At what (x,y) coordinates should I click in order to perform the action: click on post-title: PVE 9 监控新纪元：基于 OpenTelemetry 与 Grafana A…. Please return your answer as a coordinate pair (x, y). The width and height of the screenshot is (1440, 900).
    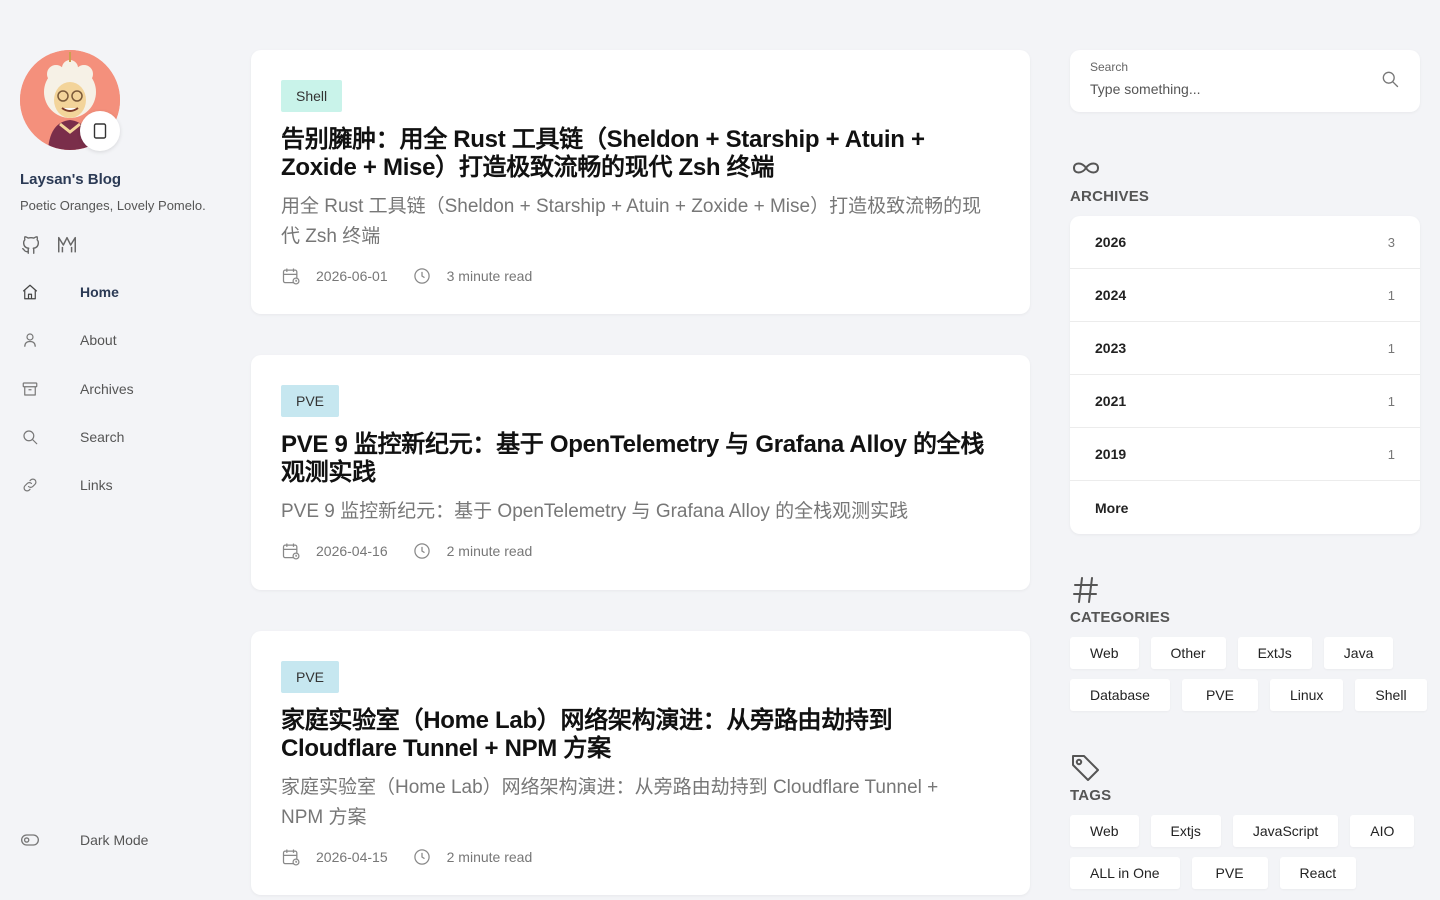
    Looking at the image, I should click on (640, 459).